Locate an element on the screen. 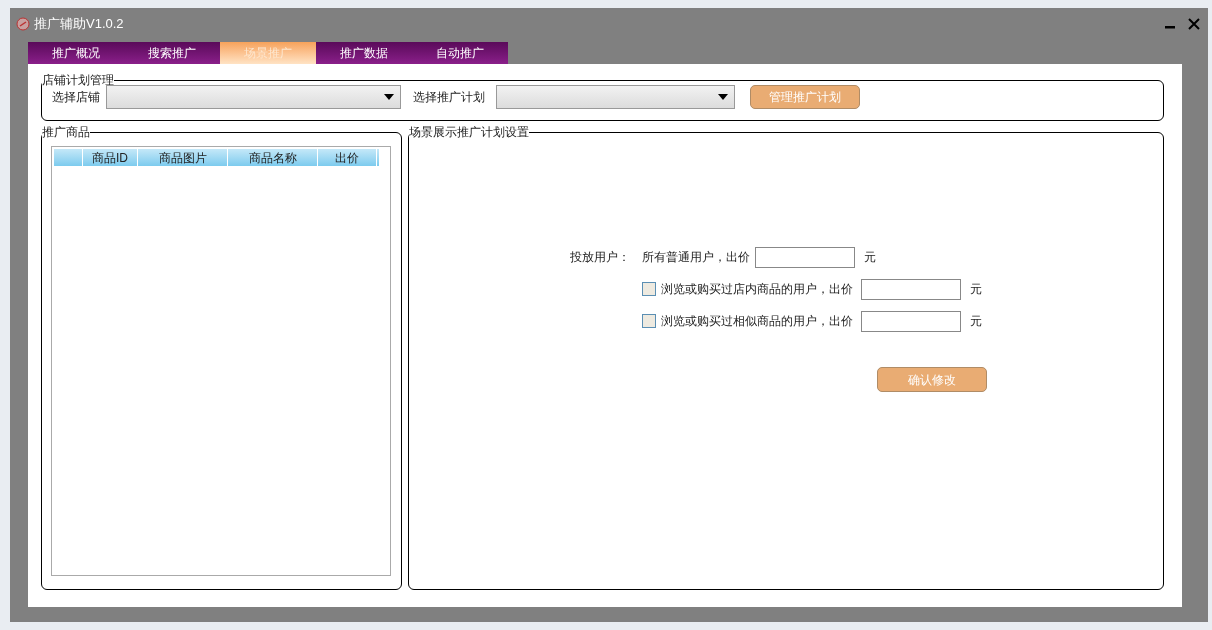  option-label: 浏览或购买过相似商品的用户，出价 is located at coordinates (757, 321).